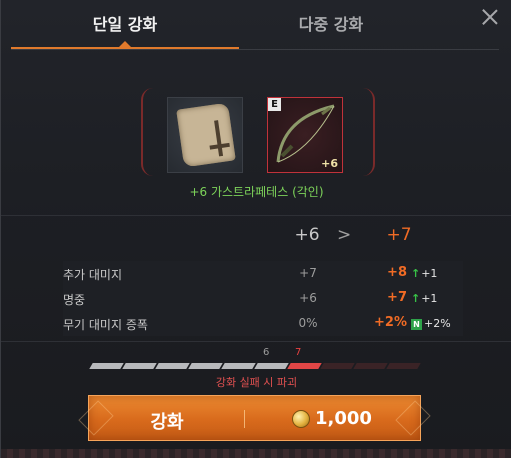 The width and height of the screenshot is (511, 458). I want to click on stat-next: +8, so click(397, 272).